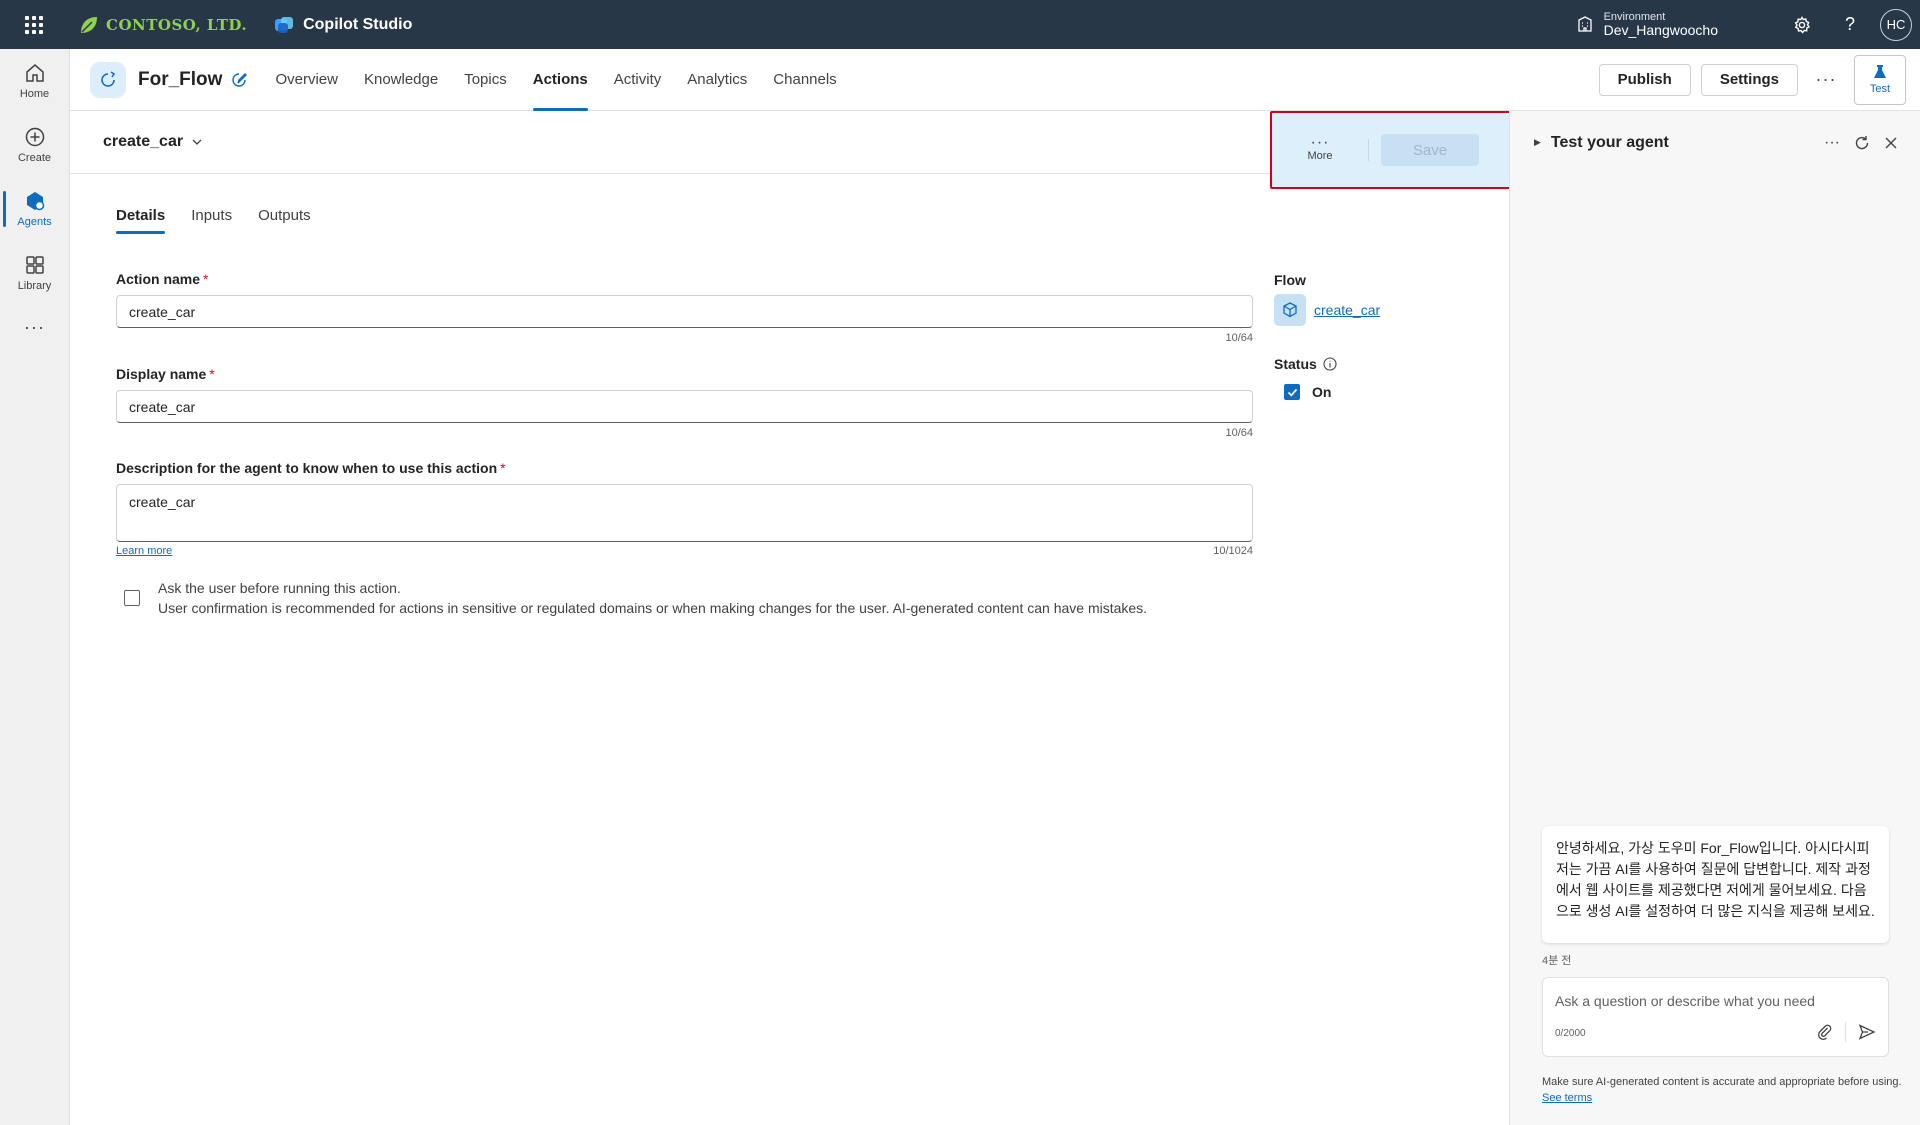 The width and height of the screenshot is (1920, 1125). Describe the element at coordinates (638, 80) in the screenshot. I see `tab-activity: Activity` at that location.